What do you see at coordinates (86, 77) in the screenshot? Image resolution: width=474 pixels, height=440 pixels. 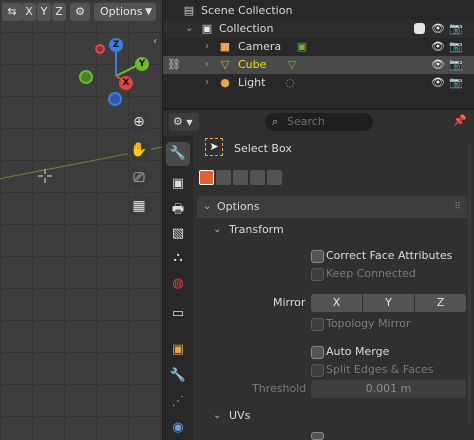 I see `gizmo-neg-x-ball` at bounding box center [86, 77].